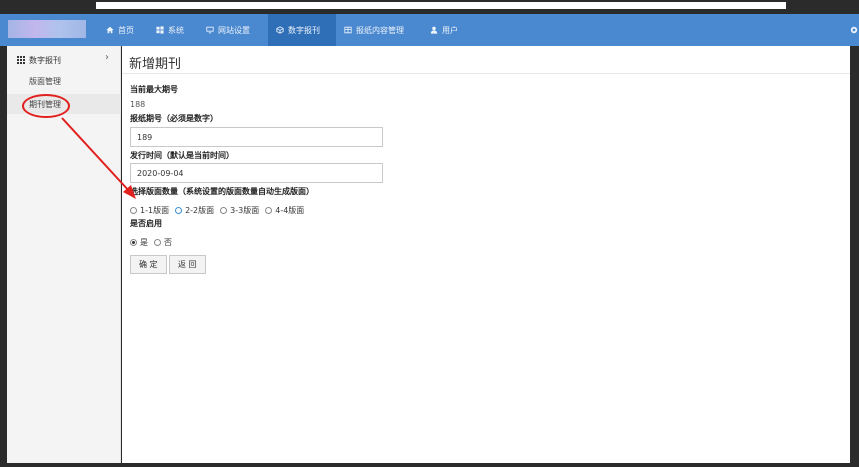  What do you see at coordinates (67, 60) in the screenshot?
I see `sidebar-header: 数字报刊` at bounding box center [67, 60].